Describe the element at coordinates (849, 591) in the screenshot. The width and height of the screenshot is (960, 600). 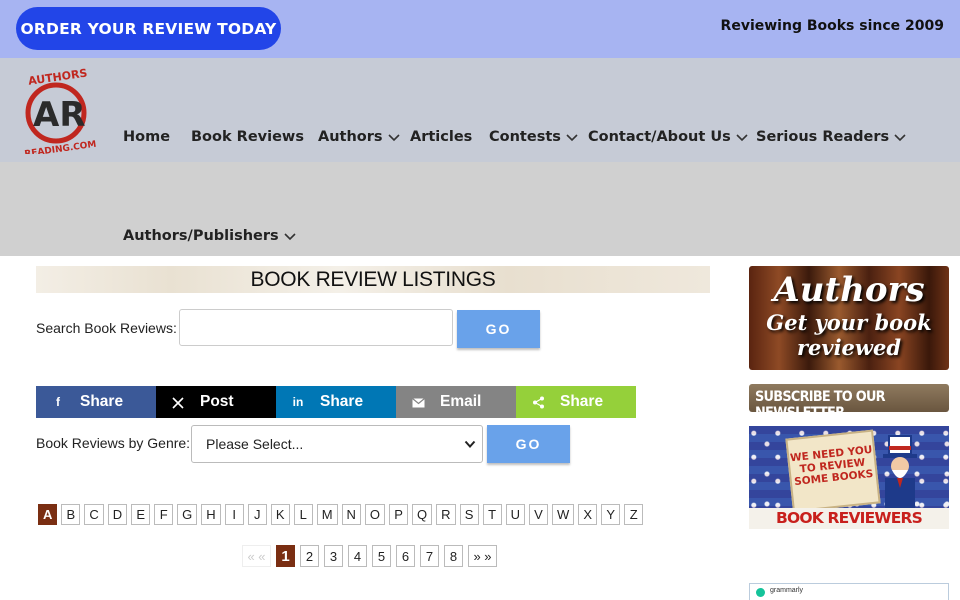
I see `grammarly-ad: grammarly` at that location.